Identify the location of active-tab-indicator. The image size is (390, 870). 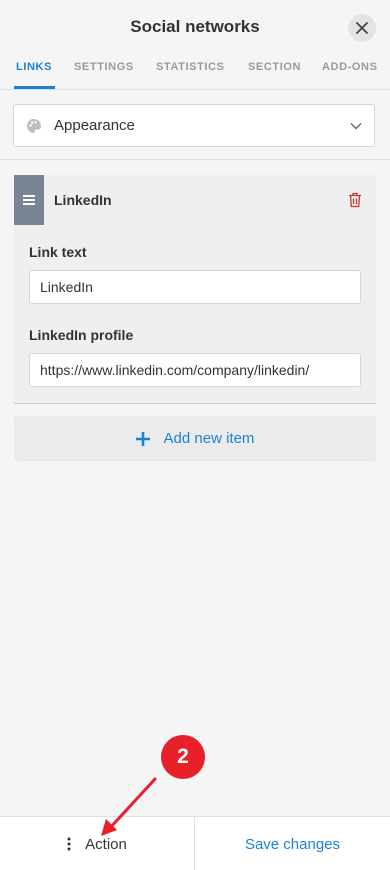
(34, 87).